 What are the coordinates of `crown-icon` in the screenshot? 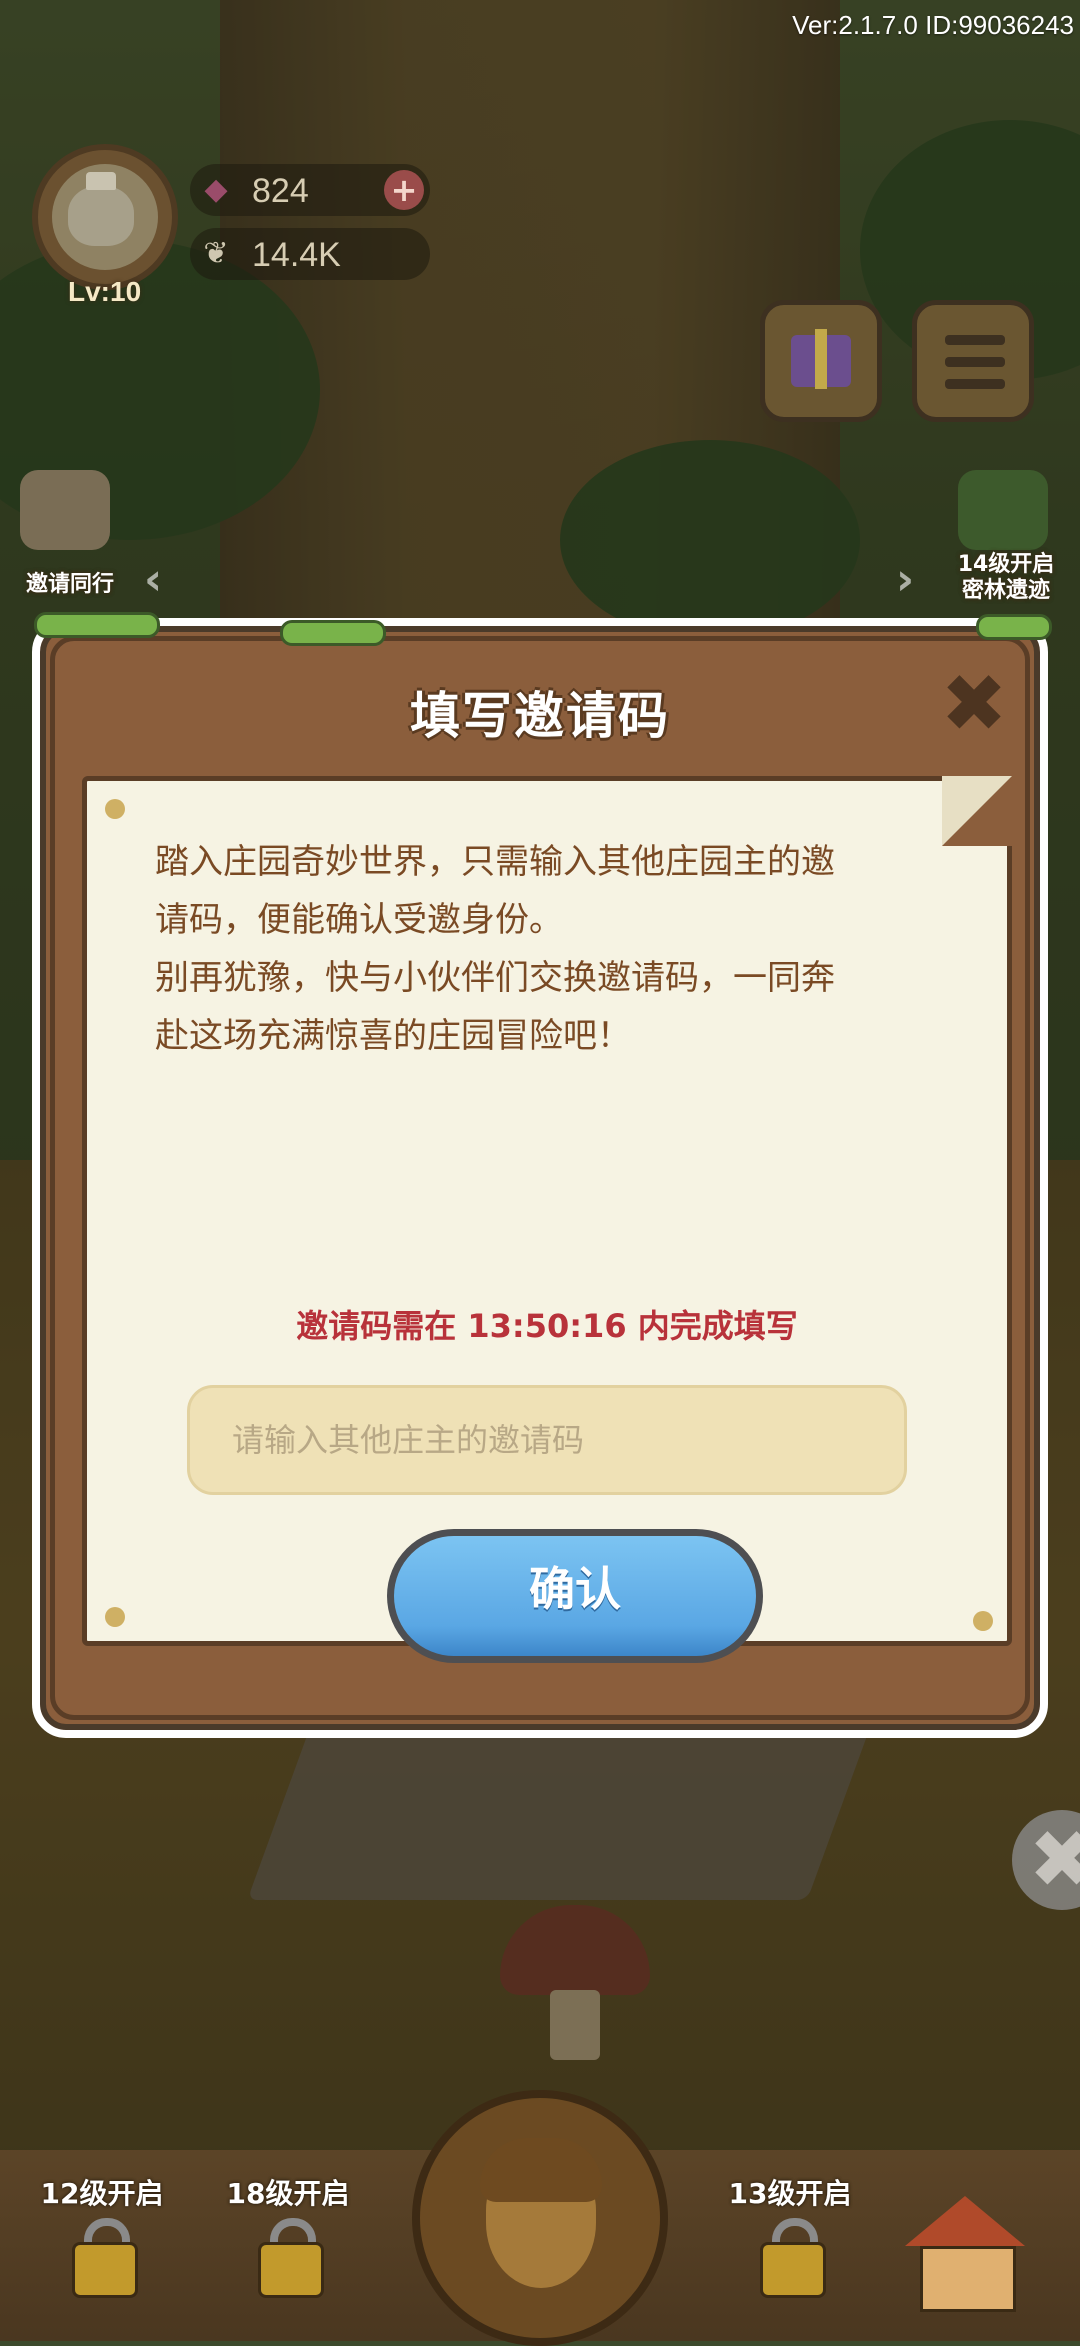 It's located at (101, 181).